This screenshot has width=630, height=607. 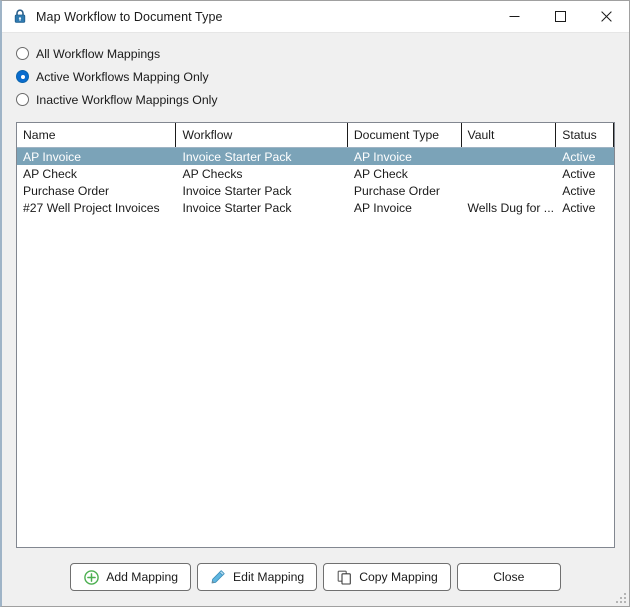 What do you see at coordinates (396, 190) in the screenshot?
I see `cell-document-type: Purchase Order` at bounding box center [396, 190].